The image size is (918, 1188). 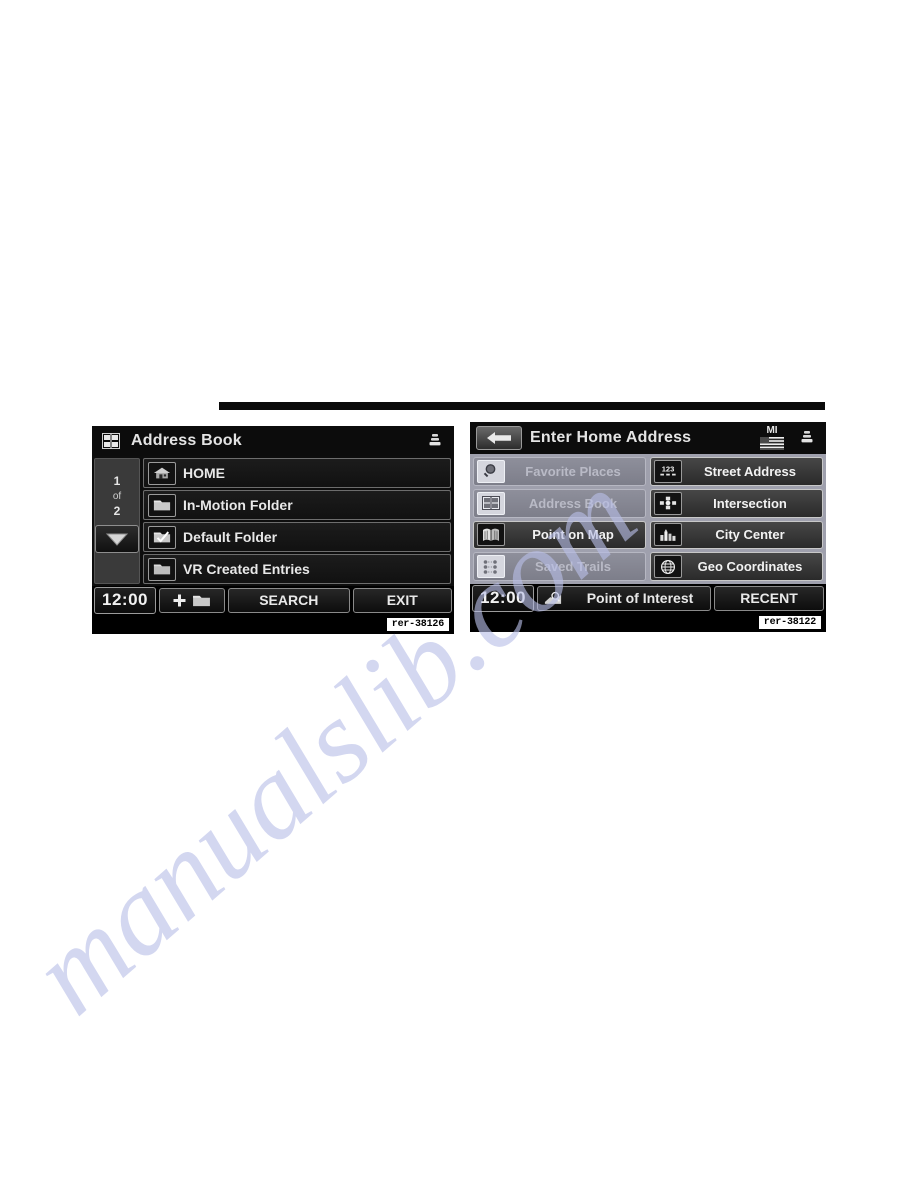 I want to click on recent-button: RECENT, so click(x=769, y=598).